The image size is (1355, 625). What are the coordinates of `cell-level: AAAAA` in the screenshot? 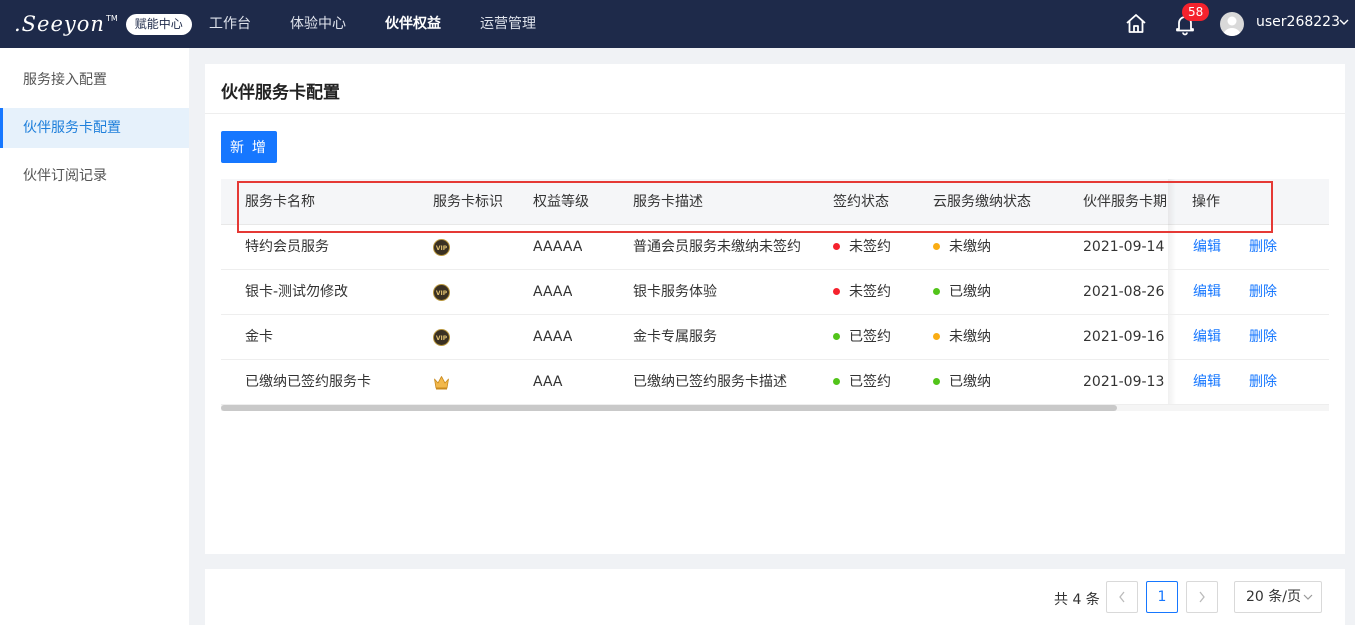 It's located at (558, 247).